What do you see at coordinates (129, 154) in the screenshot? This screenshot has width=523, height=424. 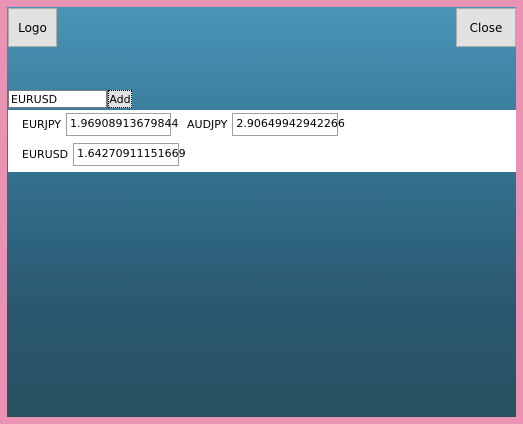 I see `quote-value-field: 1.64270911151669` at bounding box center [129, 154].